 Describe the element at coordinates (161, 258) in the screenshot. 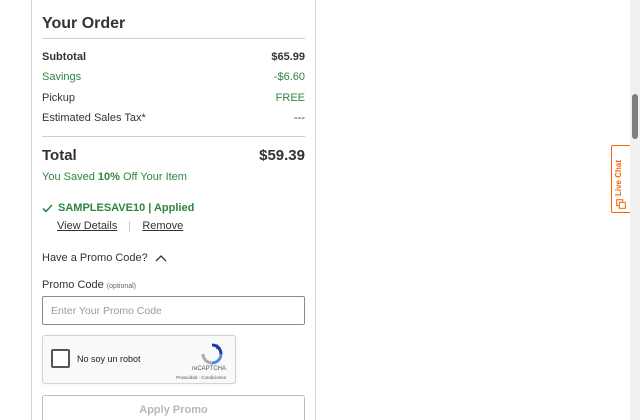

I see `chevron-up-icon` at that location.